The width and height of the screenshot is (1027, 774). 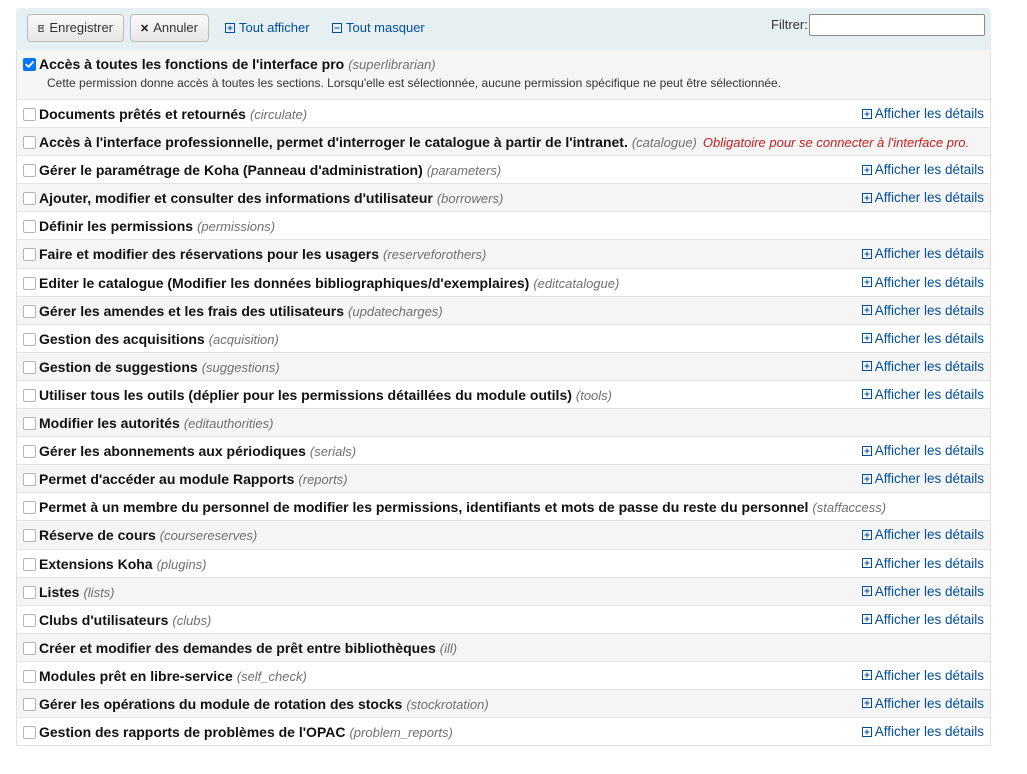 I want to click on permission-label: Permet d'accéder au module Rapports, so click(x=166, y=479).